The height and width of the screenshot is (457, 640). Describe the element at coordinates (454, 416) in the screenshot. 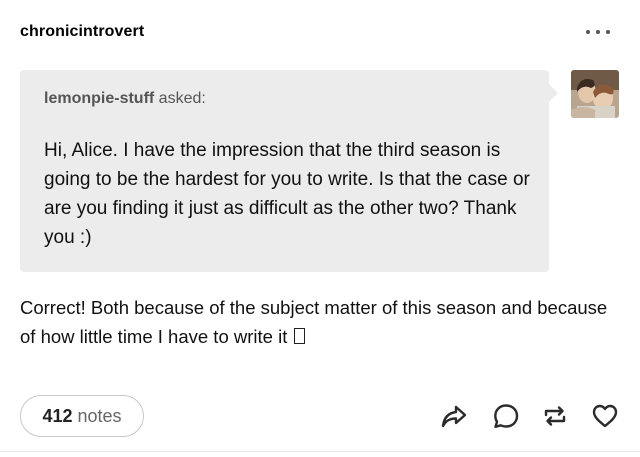

I see `share-icon` at that location.